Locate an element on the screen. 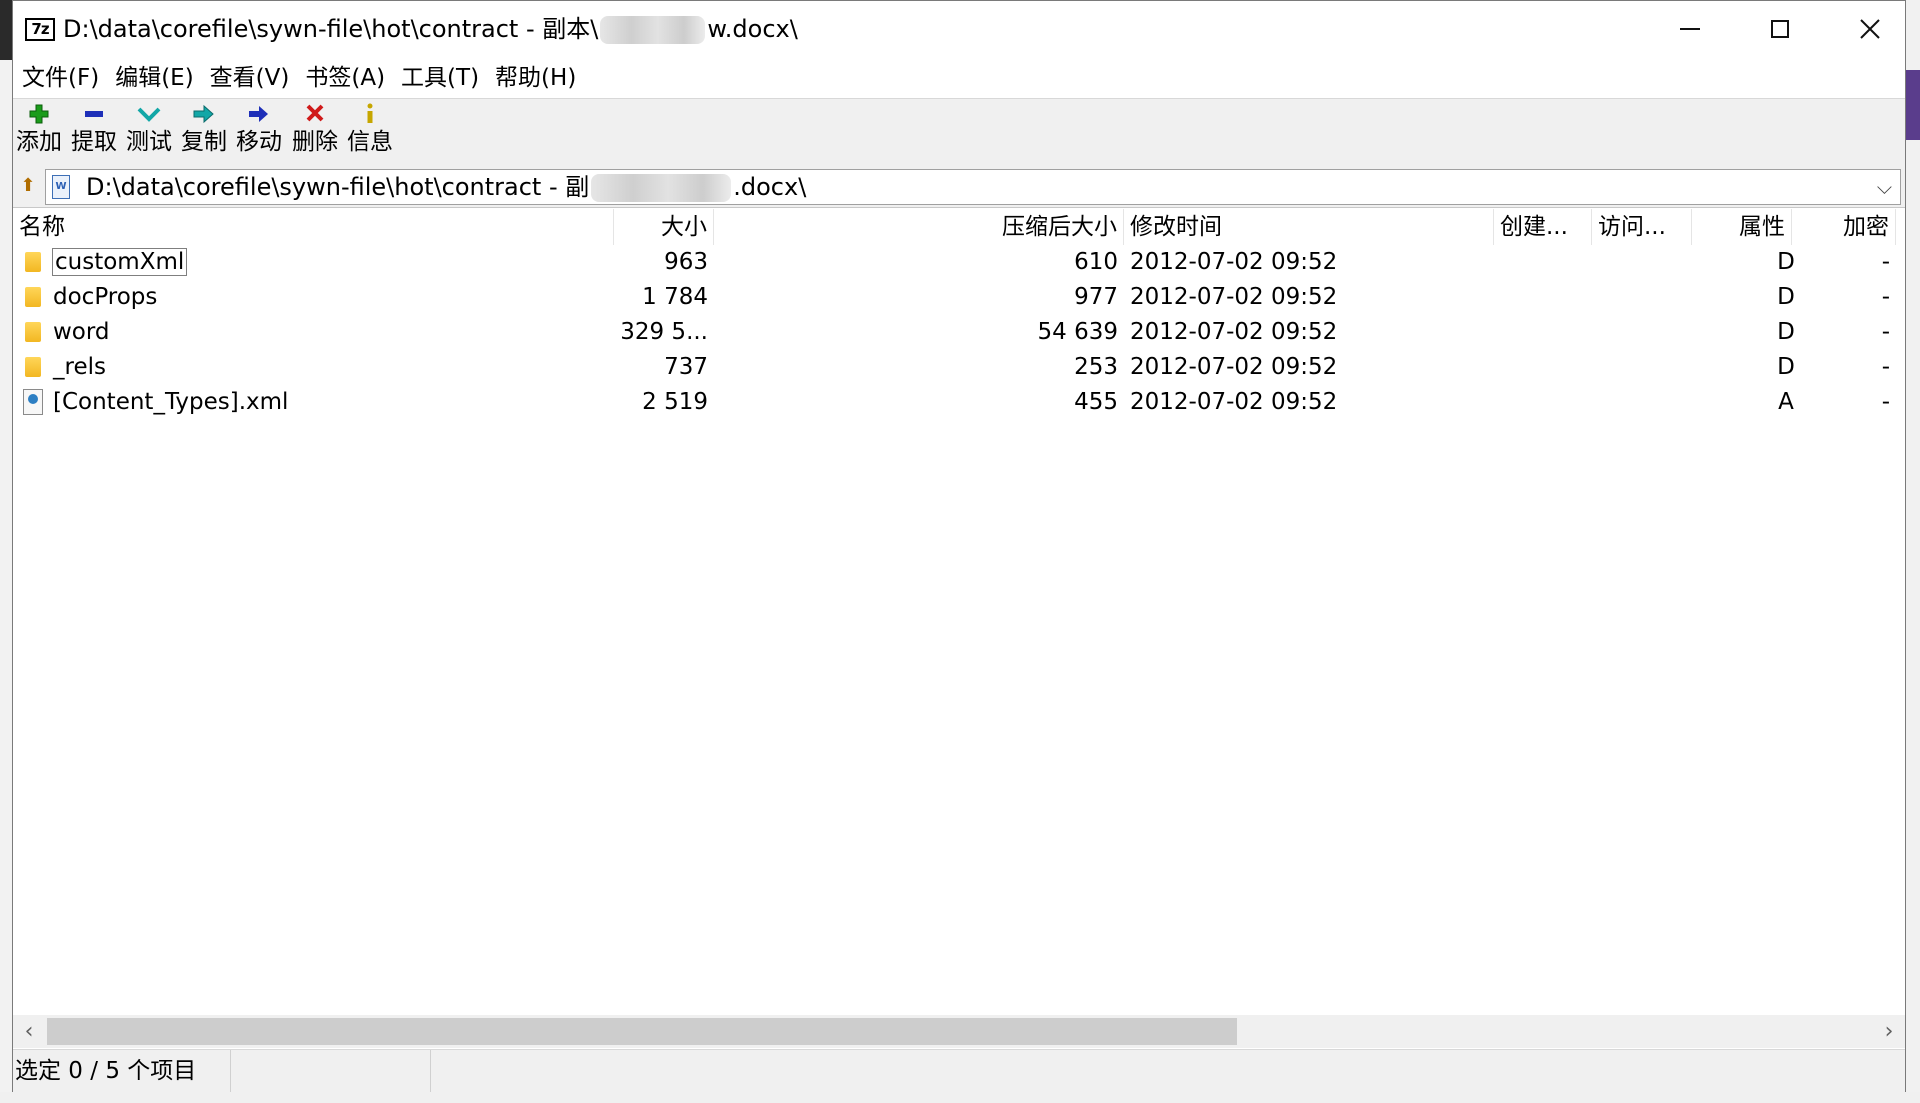 This screenshot has width=1920, height=1103. info-button: 信息 is located at coordinates (370, 132).